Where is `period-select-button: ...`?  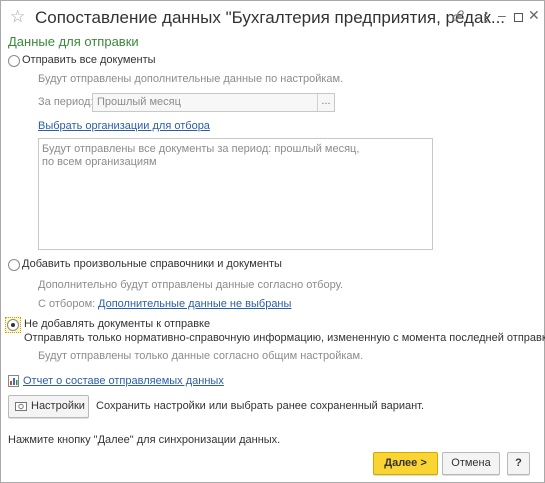 period-select-button: ... is located at coordinates (325, 102).